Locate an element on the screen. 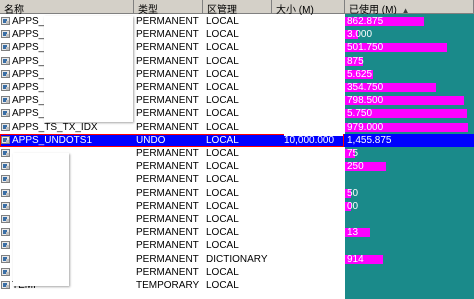  used-value: 75 is located at coordinates (353, 153).